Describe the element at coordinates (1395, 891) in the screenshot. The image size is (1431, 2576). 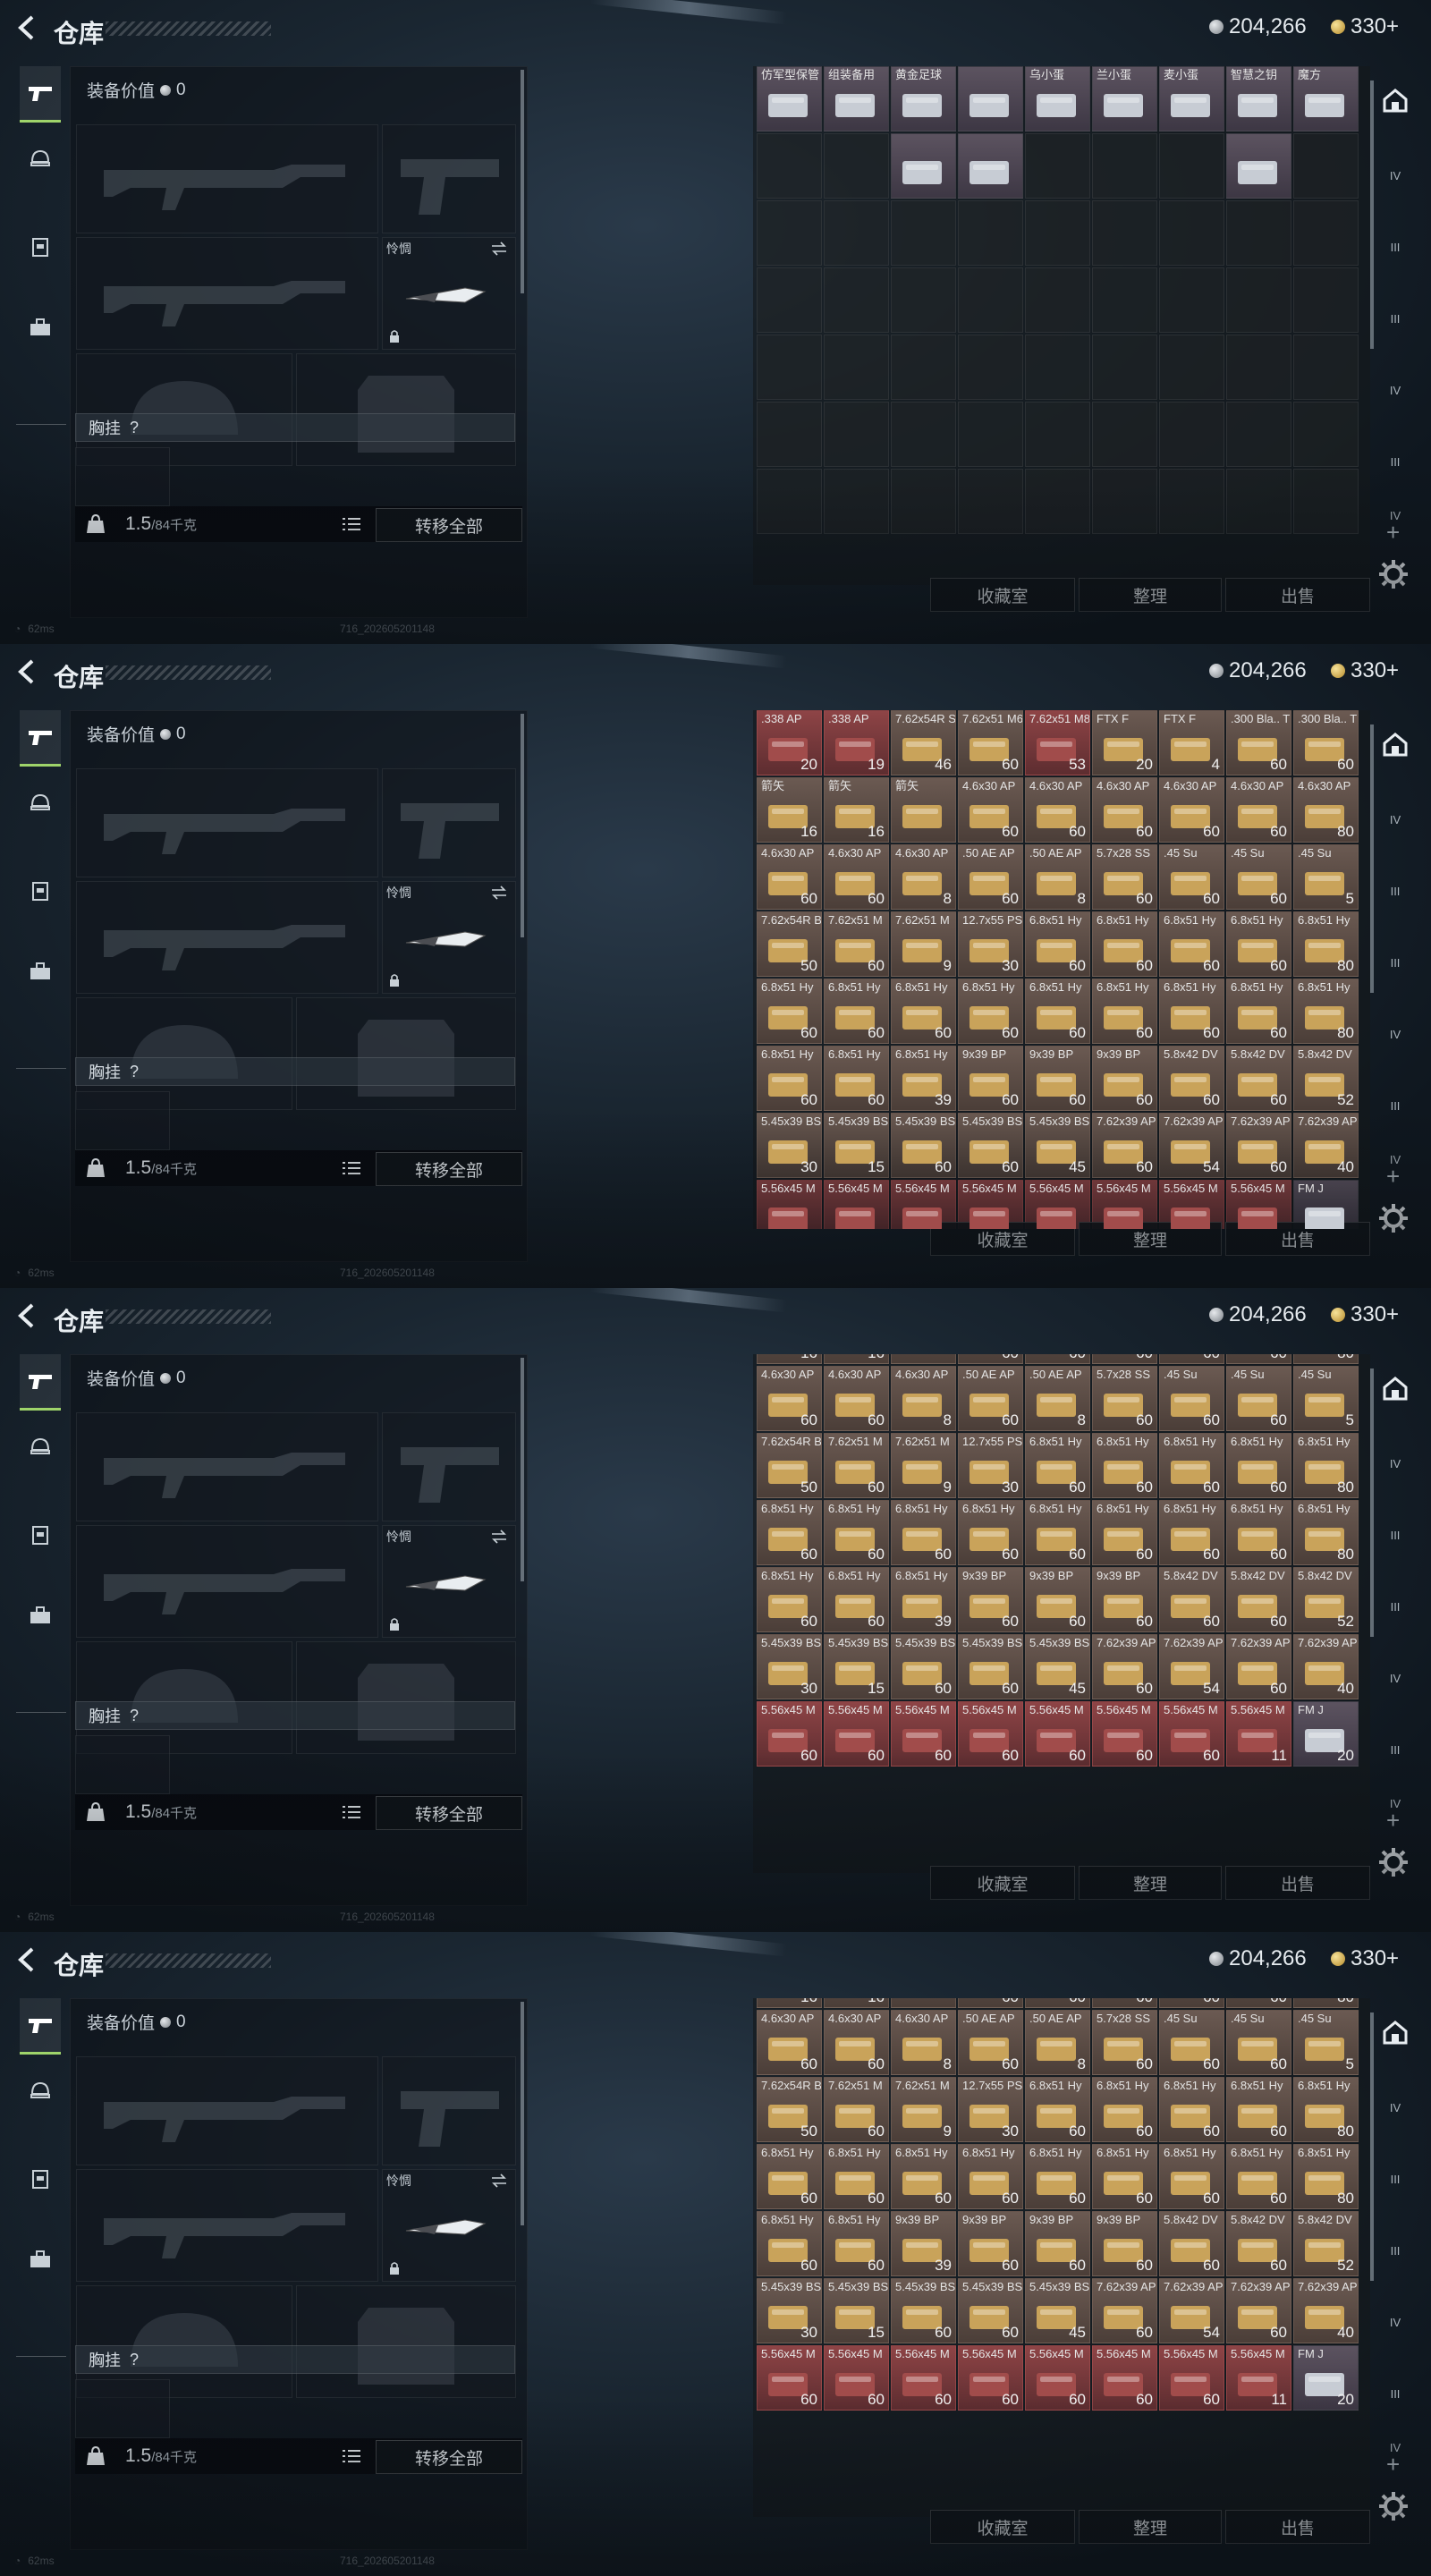
I see `stash-page-2: III` at that location.